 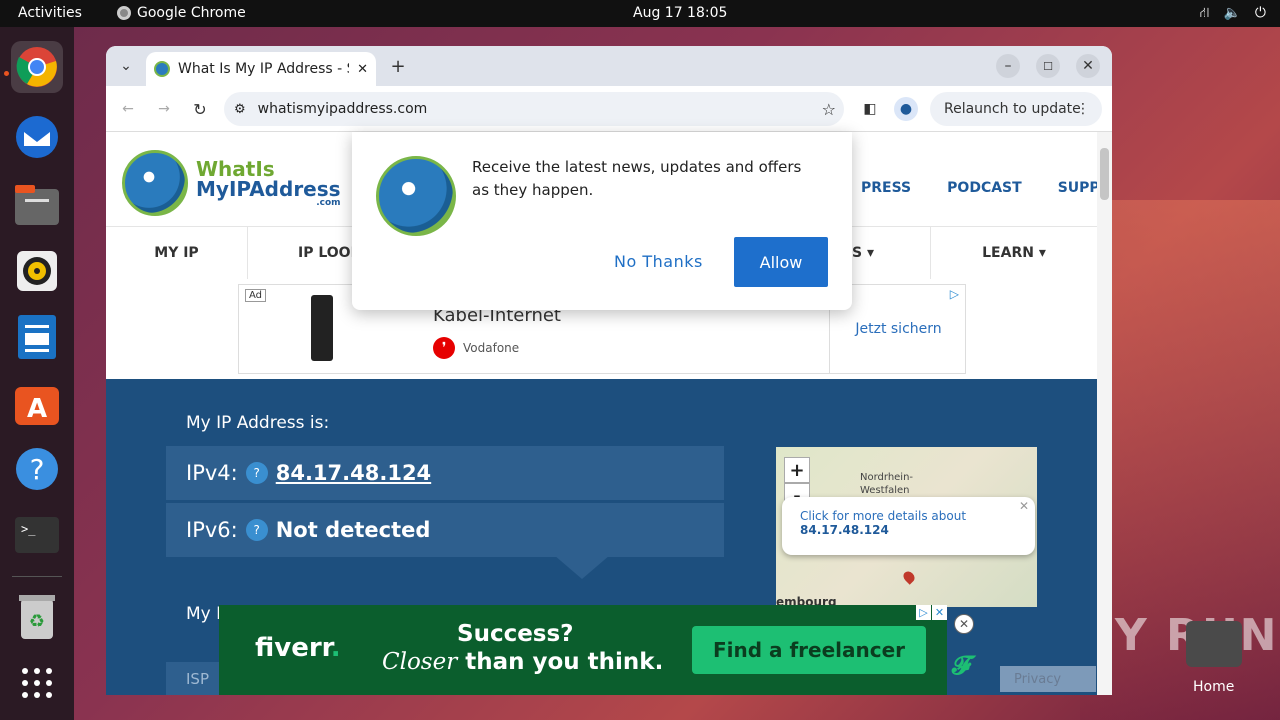 What do you see at coordinates (6, 73) in the screenshot?
I see `running-indicator` at bounding box center [6, 73].